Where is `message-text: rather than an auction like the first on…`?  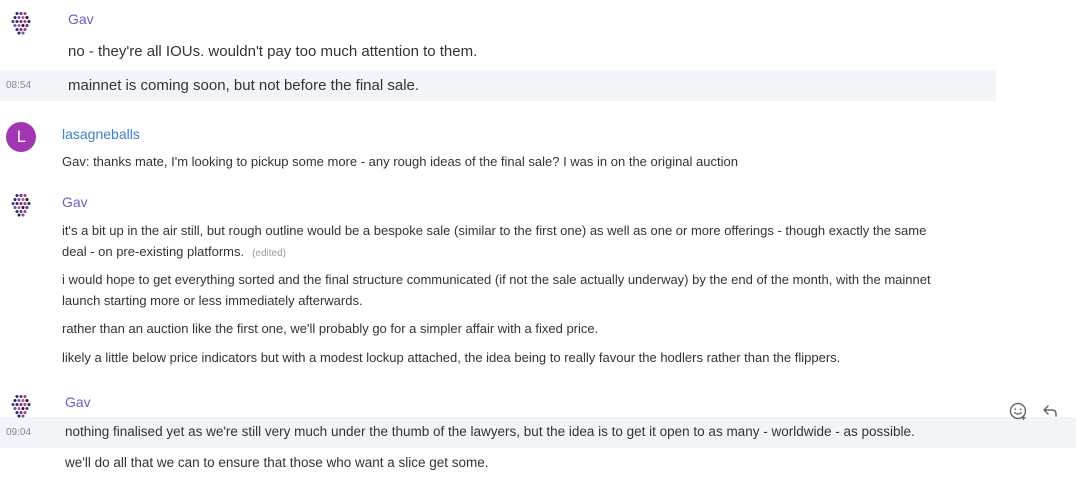
message-text: rather than an auction like the first on… is located at coordinates (330, 328).